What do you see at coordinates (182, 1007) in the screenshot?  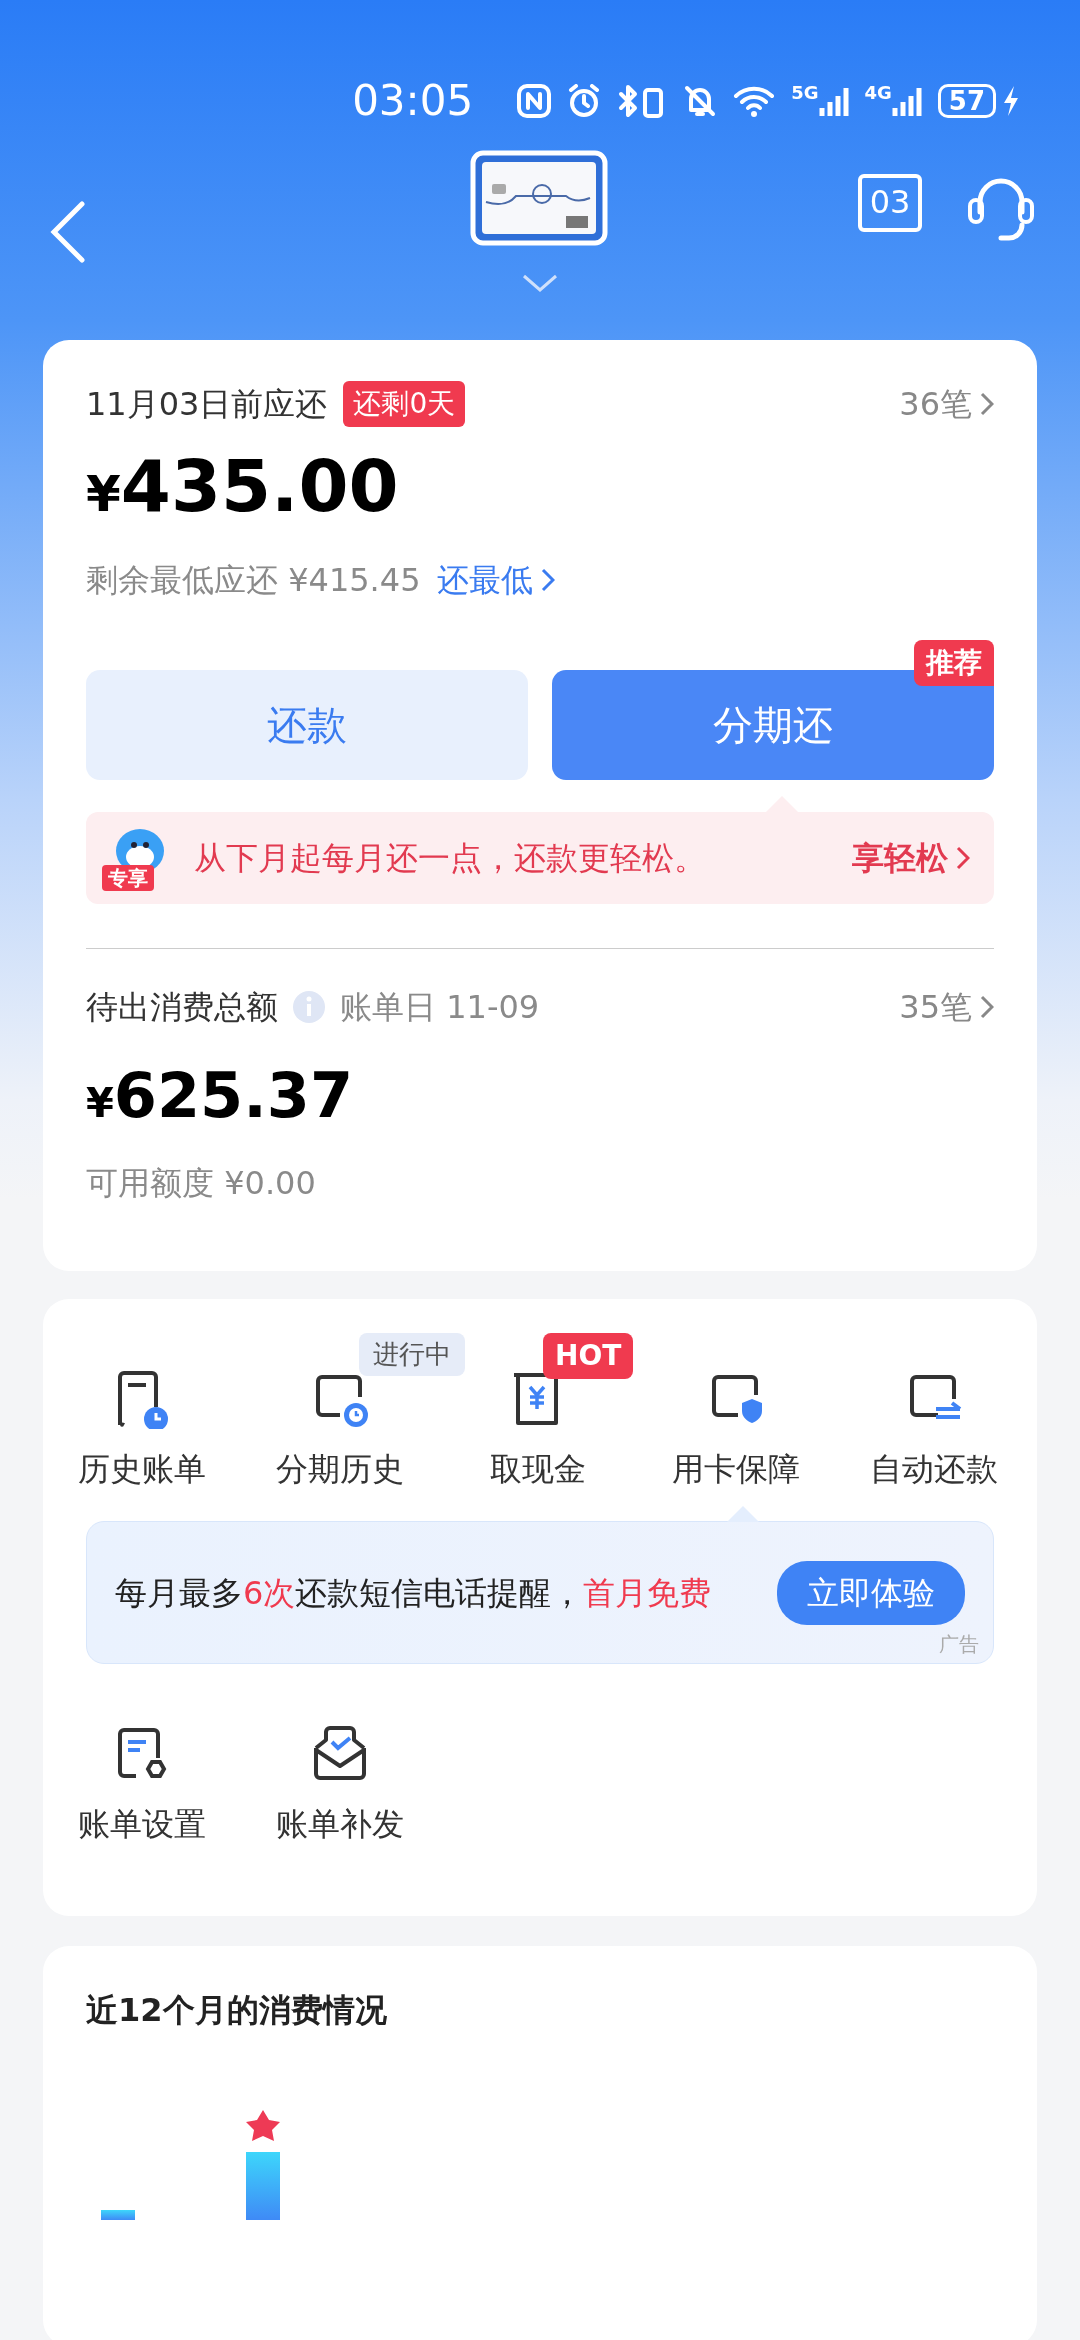 I see `pending-label: 待出消费总额` at bounding box center [182, 1007].